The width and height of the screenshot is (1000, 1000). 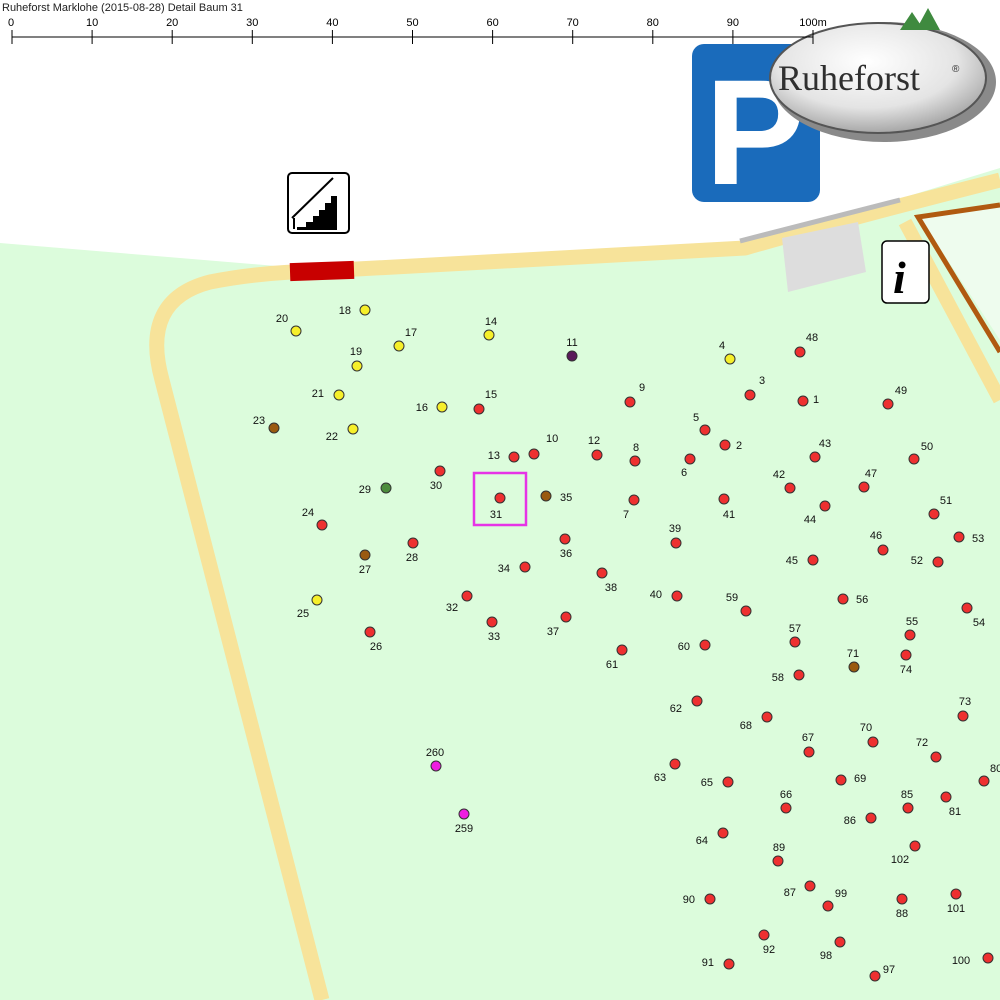 What do you see at coordinates (356, 352) in the screenshot?
I see `tree-label-19: 19` at bounding box center [356, 352].